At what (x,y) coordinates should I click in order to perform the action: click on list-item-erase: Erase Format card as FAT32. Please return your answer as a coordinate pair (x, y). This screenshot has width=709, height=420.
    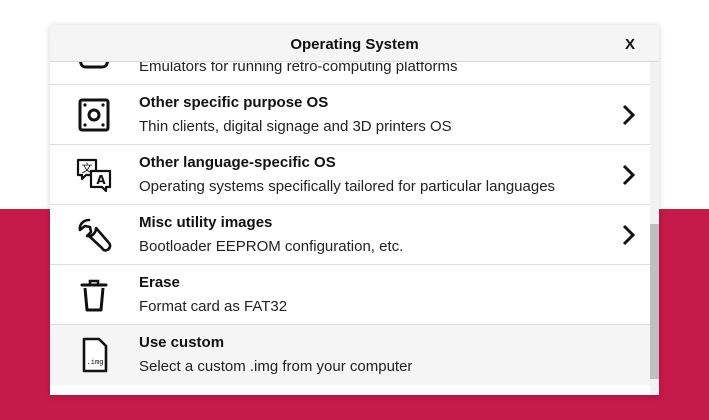
    Looking at the image, I should click on (350, 295).